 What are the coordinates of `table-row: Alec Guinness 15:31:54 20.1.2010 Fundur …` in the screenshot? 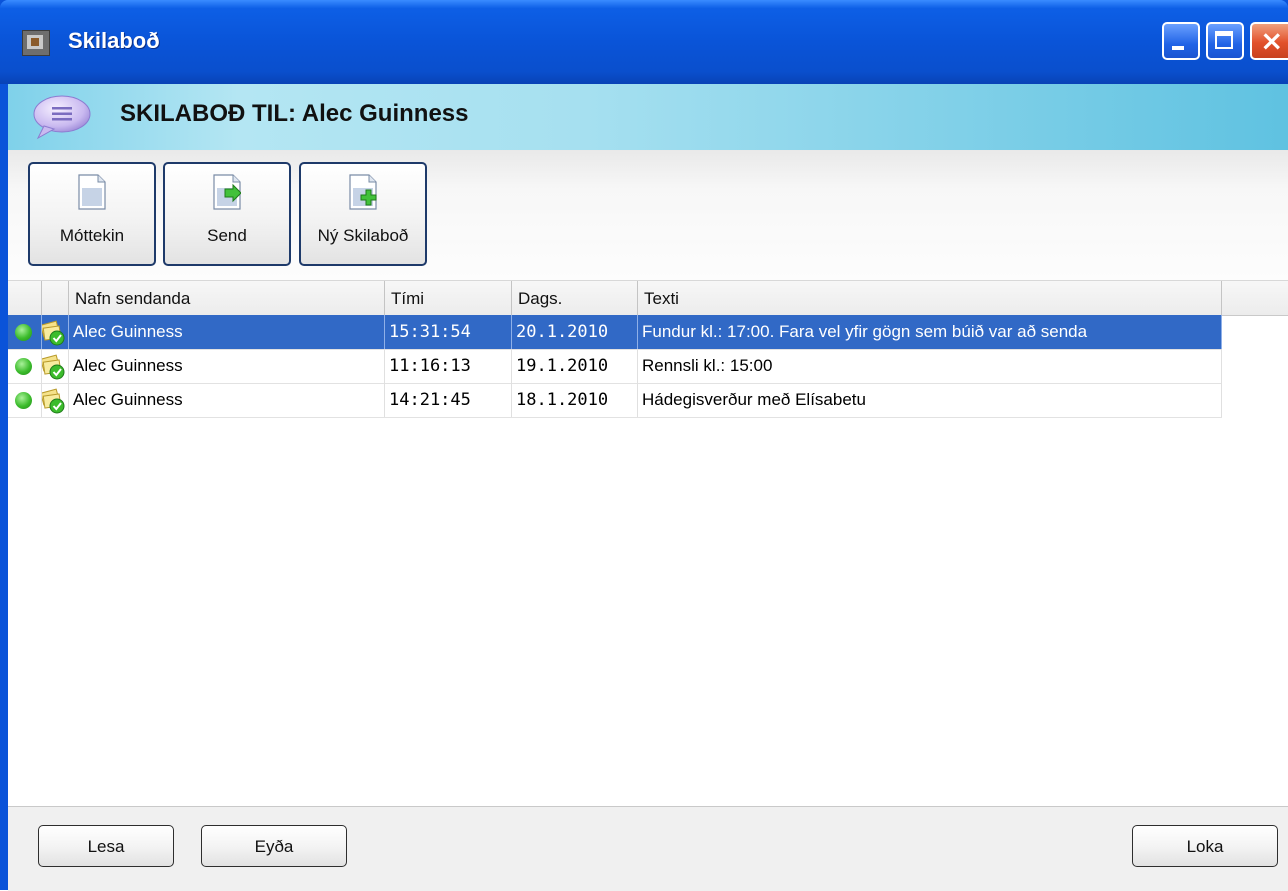 It's located at (615, 332).